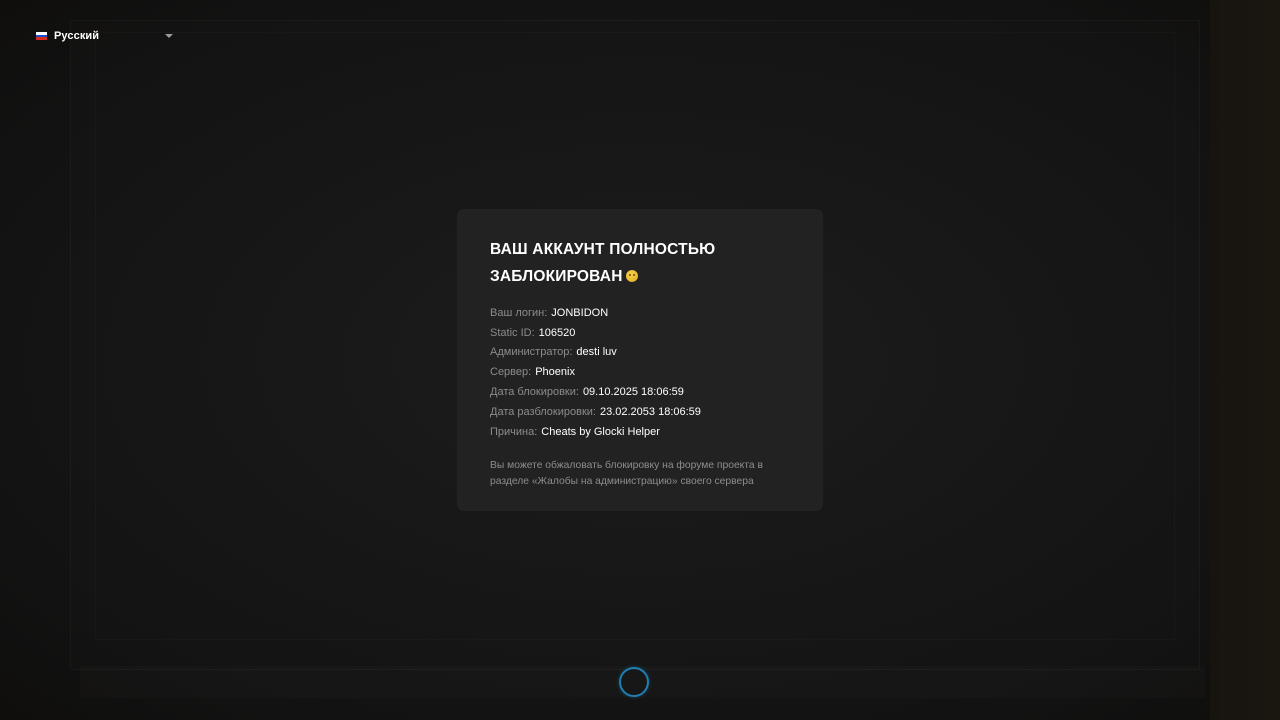  I want to click on detail-row-unban-date: Дата разблокировки: 23.02.2053 18:06:59, so click(640, 412).